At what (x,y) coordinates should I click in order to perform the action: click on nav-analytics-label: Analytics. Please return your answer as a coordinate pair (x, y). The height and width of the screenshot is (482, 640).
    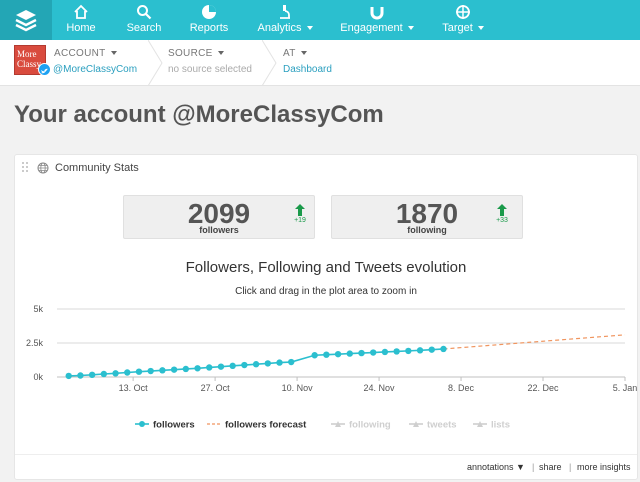
    Looking at the image, I should click on (285, 28).